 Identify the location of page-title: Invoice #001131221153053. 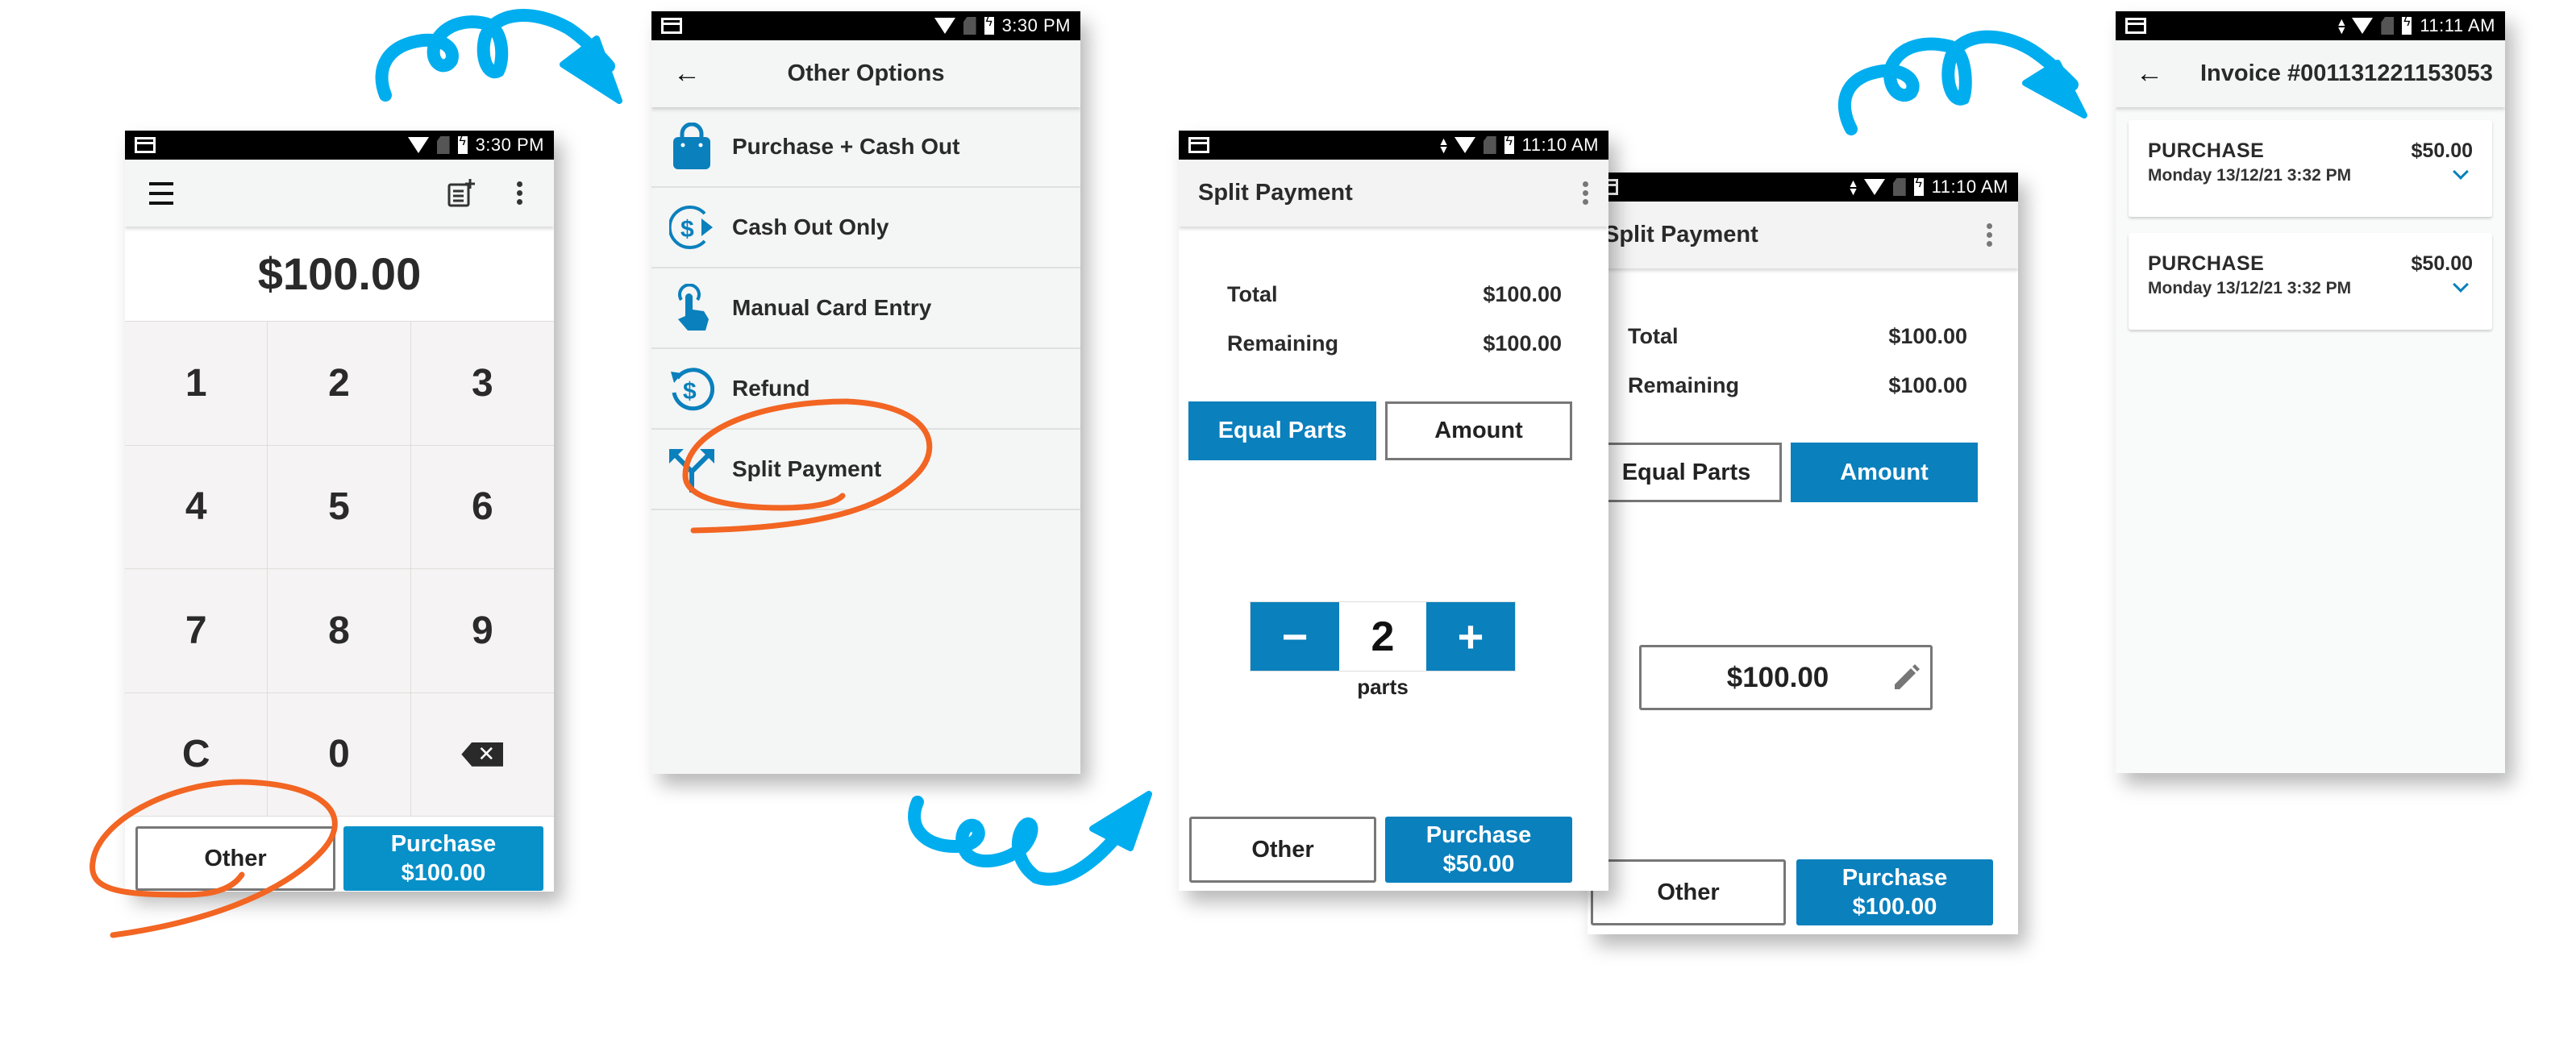
(2346, 73).